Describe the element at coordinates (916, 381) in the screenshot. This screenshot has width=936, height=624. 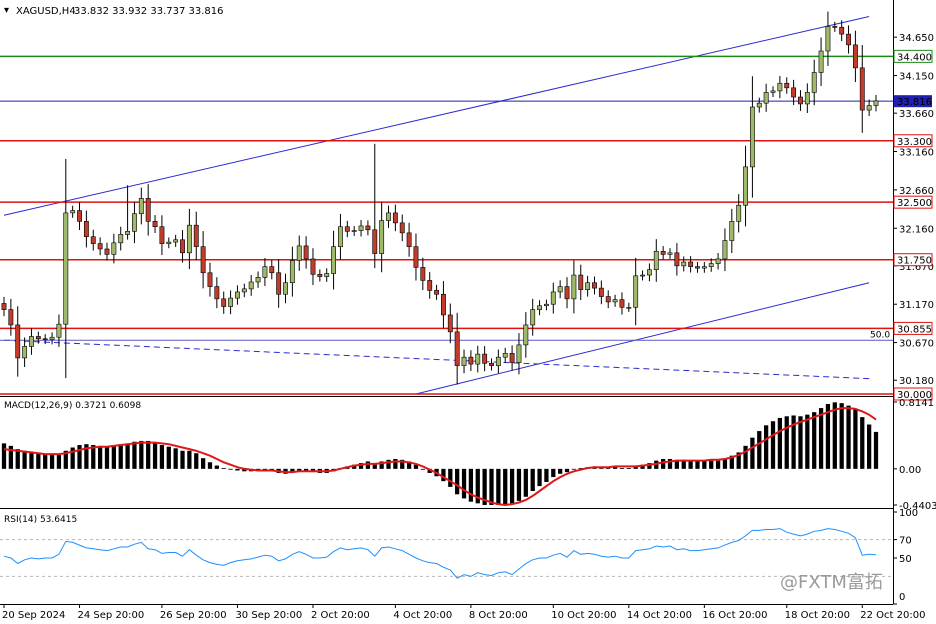
I see `price-tick-label: 30.180` at that location.